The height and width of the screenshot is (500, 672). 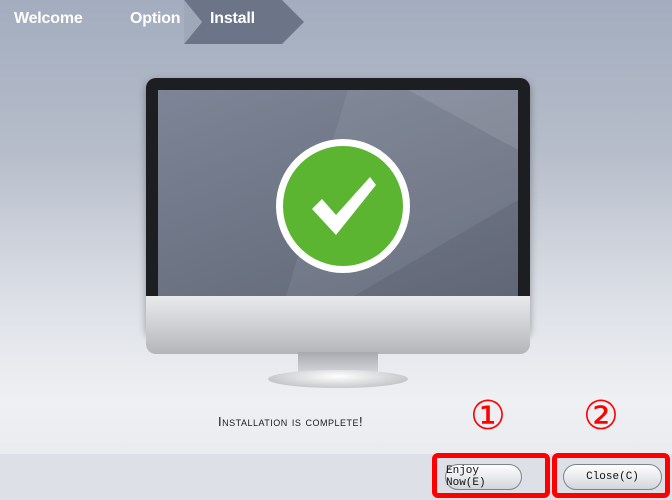 What do you see at coordinates (343, 206) in the screenshot?
I see `check-icon` at bounding box center [343, 206].